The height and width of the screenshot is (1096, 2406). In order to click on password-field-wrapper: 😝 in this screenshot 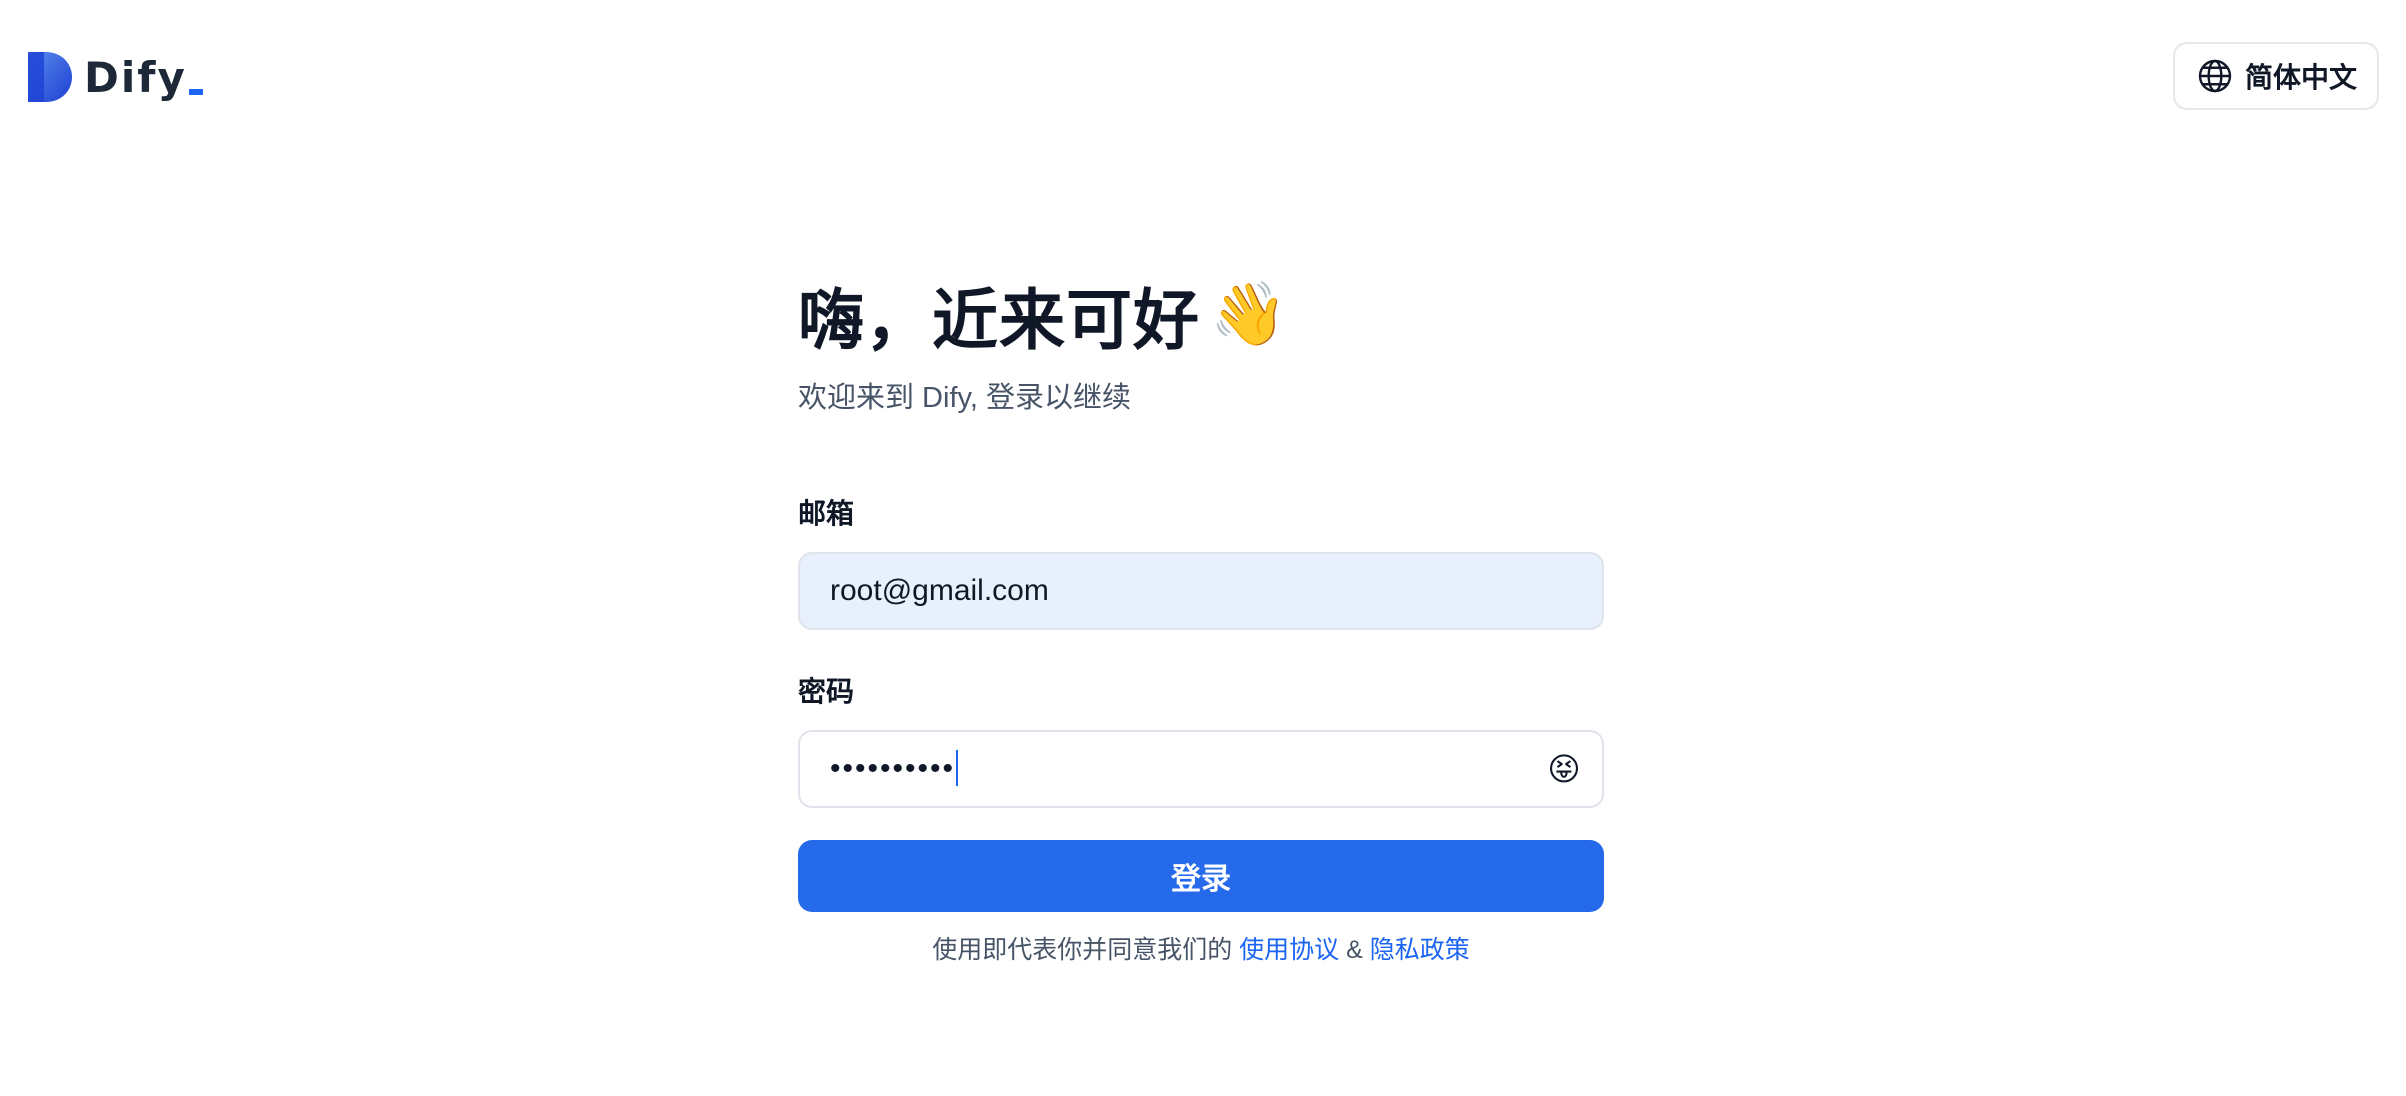, I will do `click(1201, 769)`.